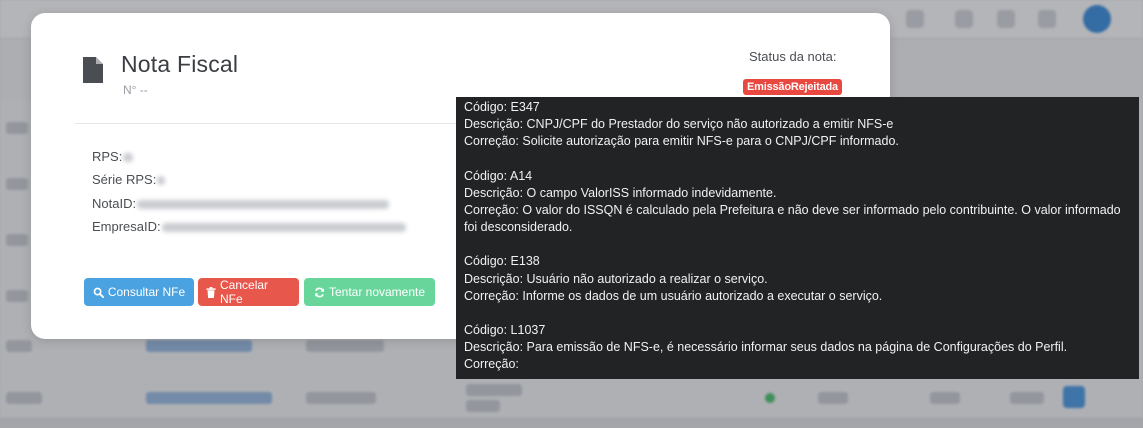 The image size is (1143, 428). What do you see at coordinates (793, 56) in the screenshot?
I see `status-label: Status da nota:` at bounding box center [793, 56].